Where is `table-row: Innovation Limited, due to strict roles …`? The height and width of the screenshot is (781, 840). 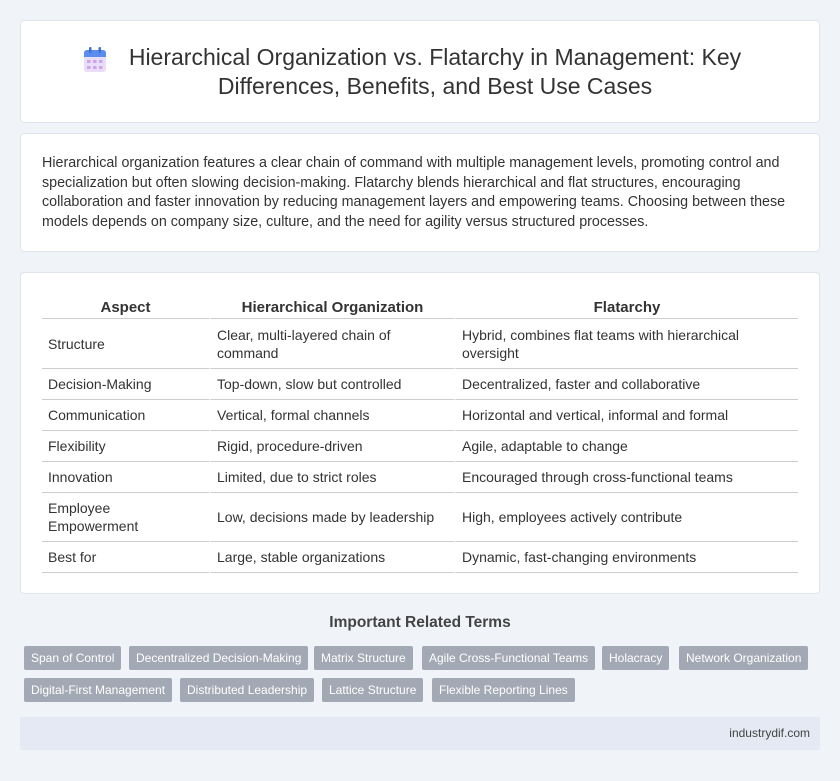
table-row: Innovation Limited, due to strict roles … is located at coordinates (420, 477).